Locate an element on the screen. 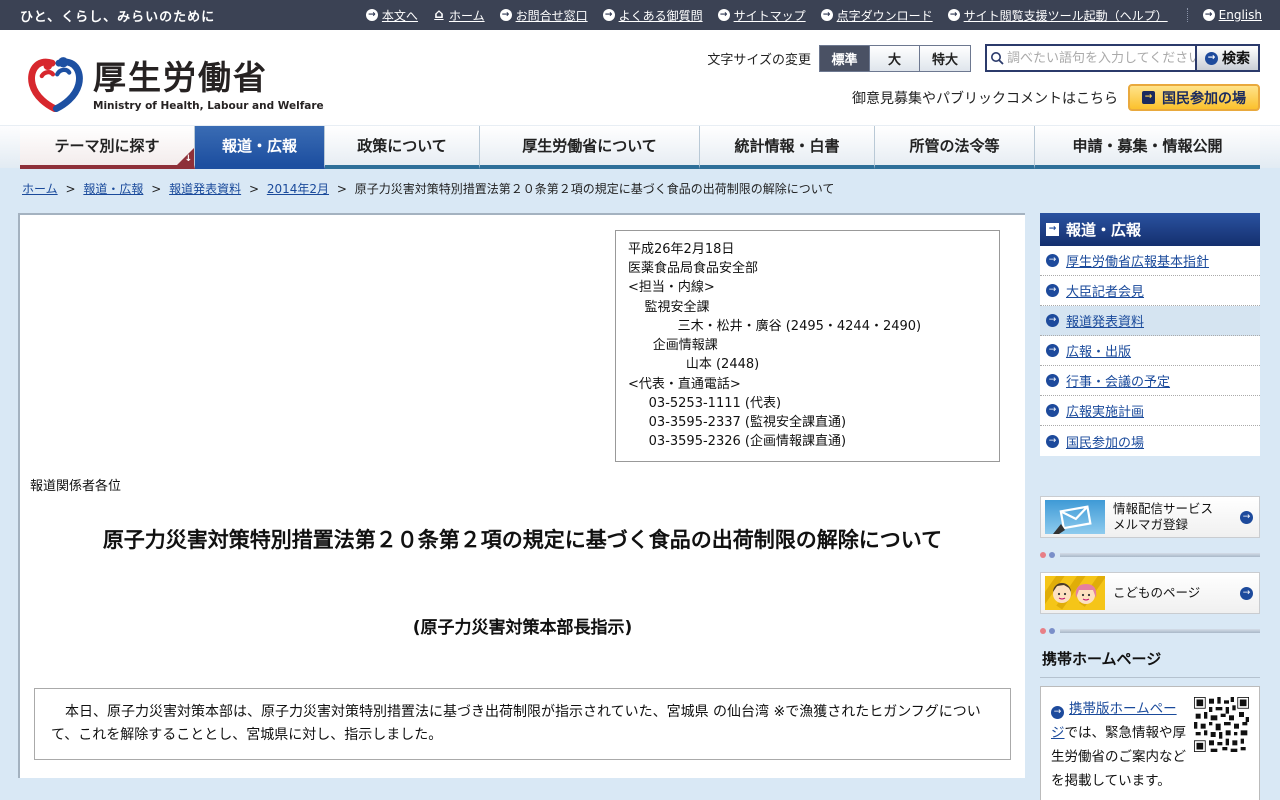 This screenshot has height=800, width=1280. nav-tab: 報道・広報 ↓ is located at coordinates (260, 147).